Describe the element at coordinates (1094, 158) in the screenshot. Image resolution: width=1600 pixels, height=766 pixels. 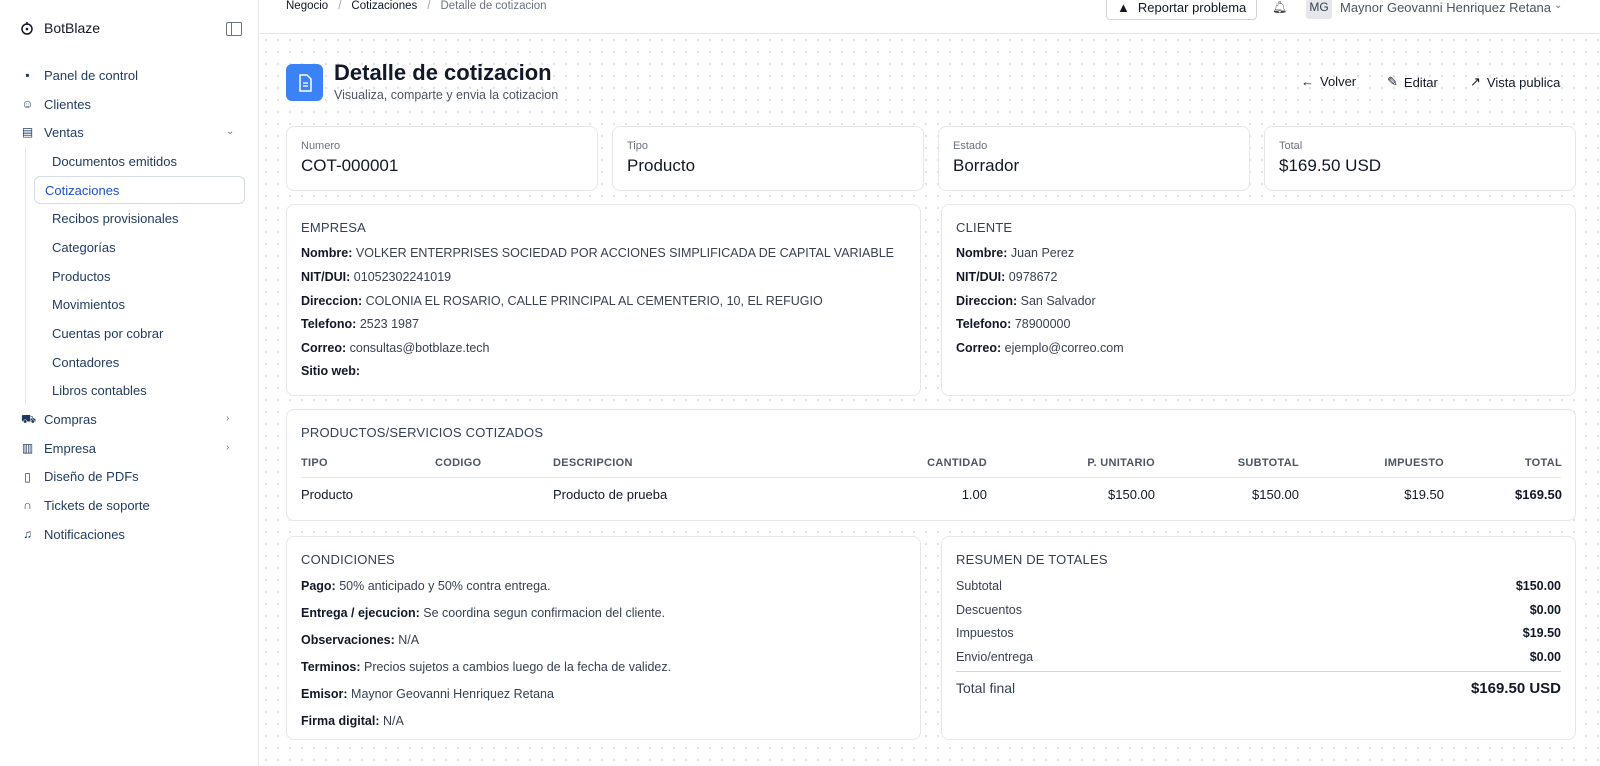
I see `stat-card-estado: Estado Borrador` at that location.